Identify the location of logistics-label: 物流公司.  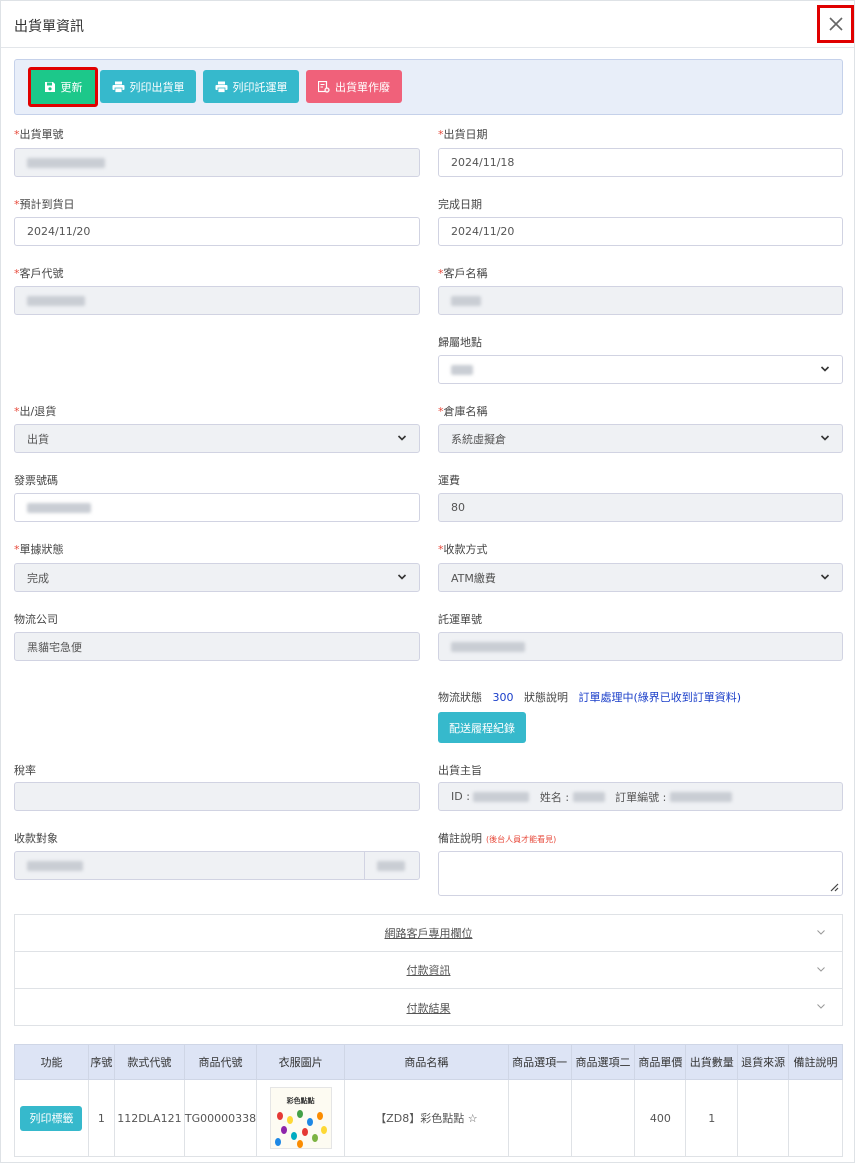
(36, 619).